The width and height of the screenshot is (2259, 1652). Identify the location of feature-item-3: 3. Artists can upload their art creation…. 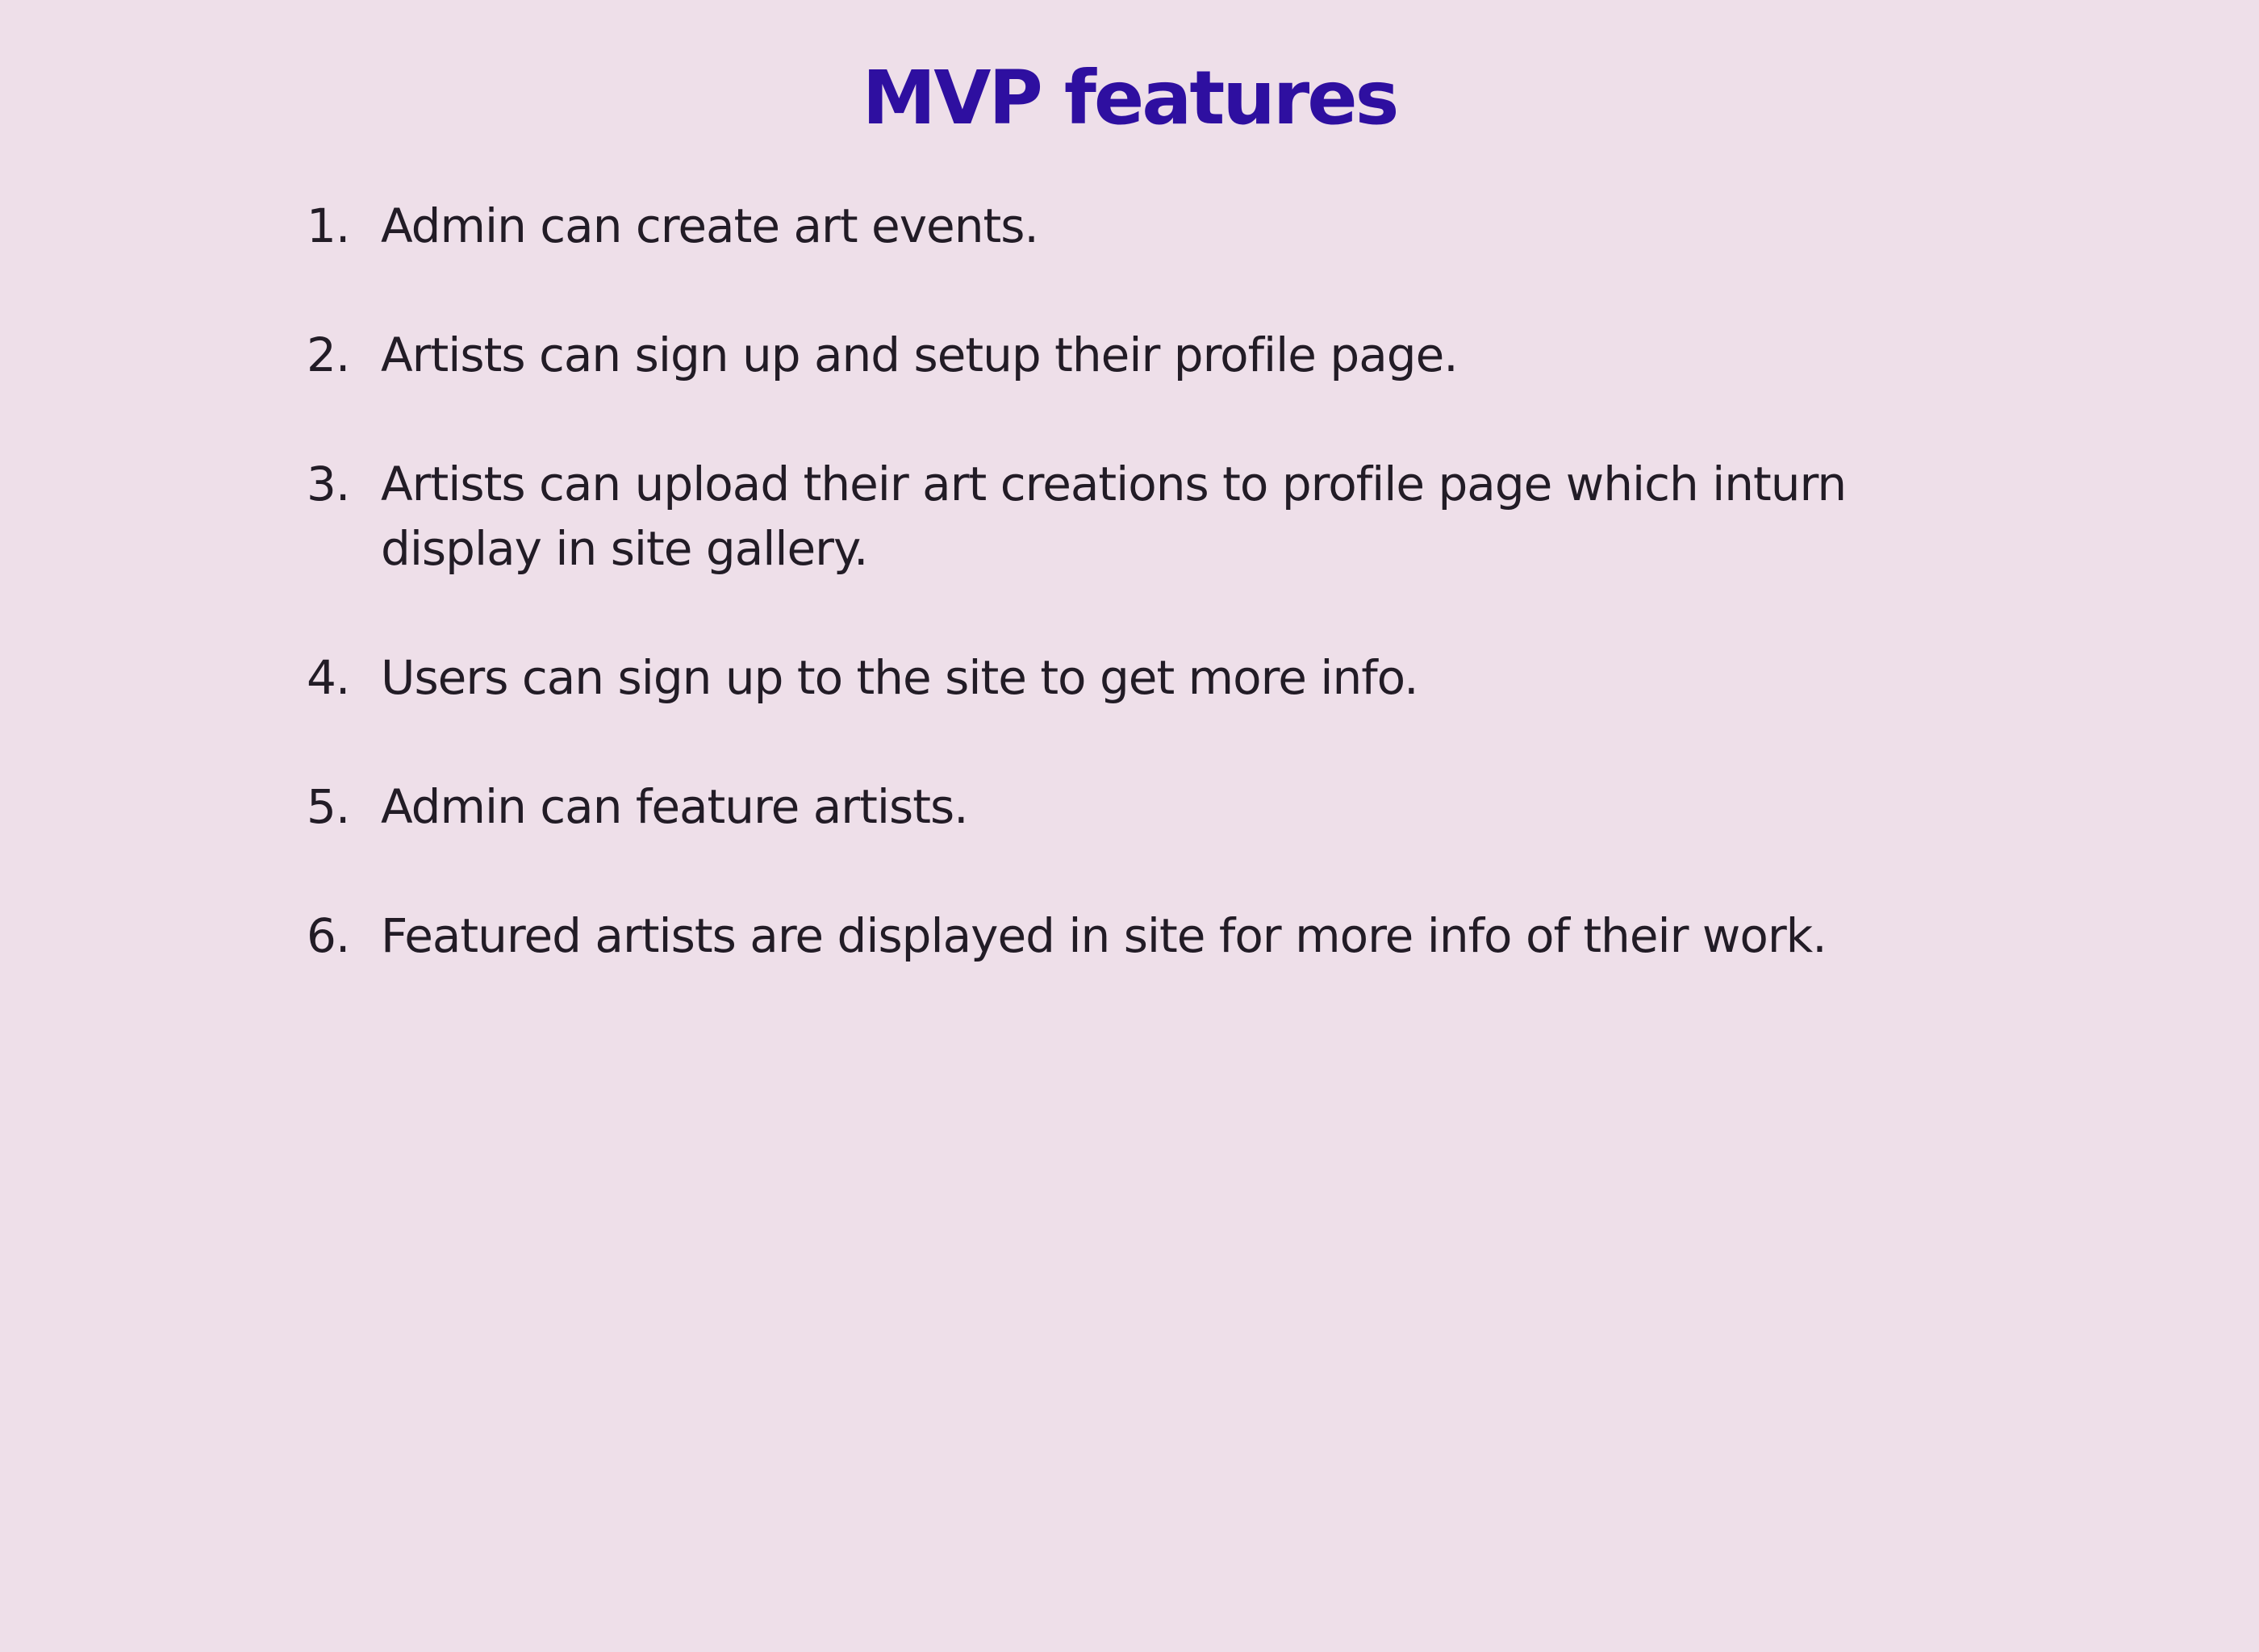
(1114, 516).